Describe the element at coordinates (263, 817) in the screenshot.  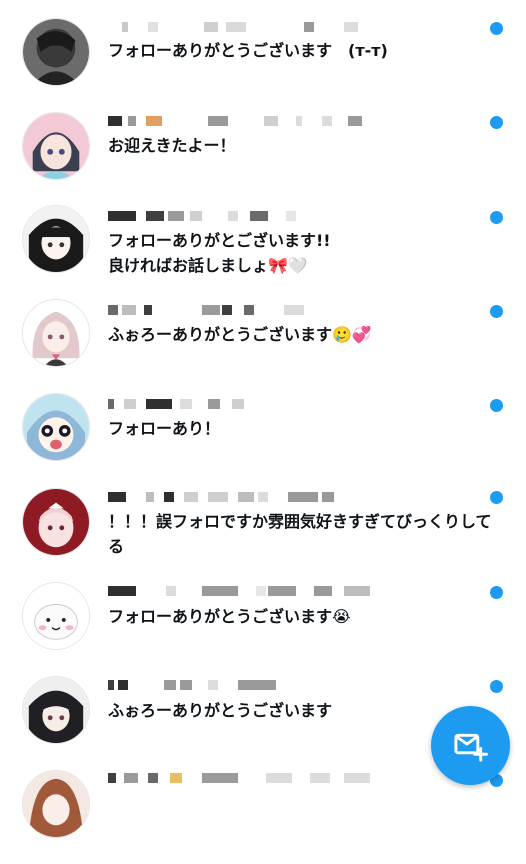
I see `conversation-item` at that location.